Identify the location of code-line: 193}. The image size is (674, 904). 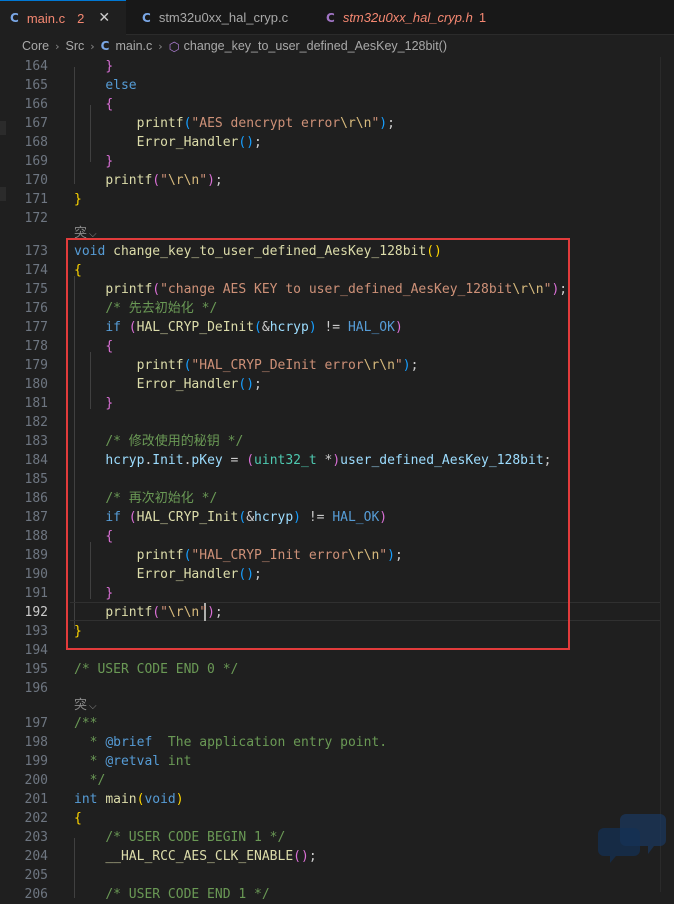
(337, 631).